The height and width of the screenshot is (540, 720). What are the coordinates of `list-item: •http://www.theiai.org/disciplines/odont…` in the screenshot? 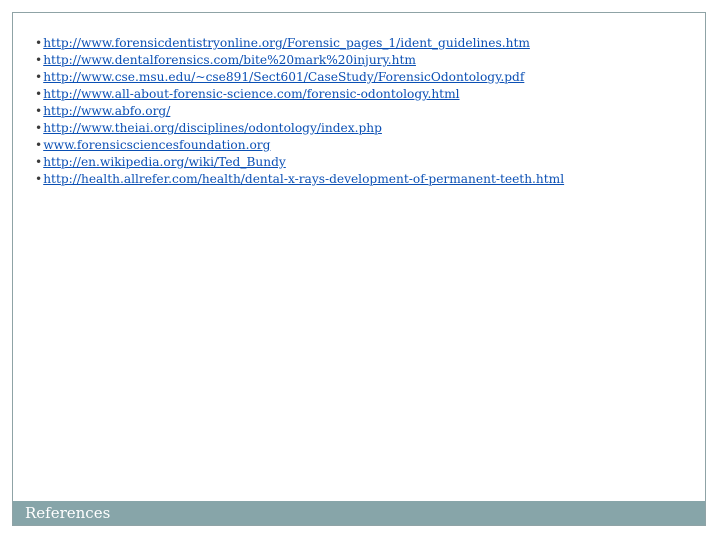 It's located at (299, 128).